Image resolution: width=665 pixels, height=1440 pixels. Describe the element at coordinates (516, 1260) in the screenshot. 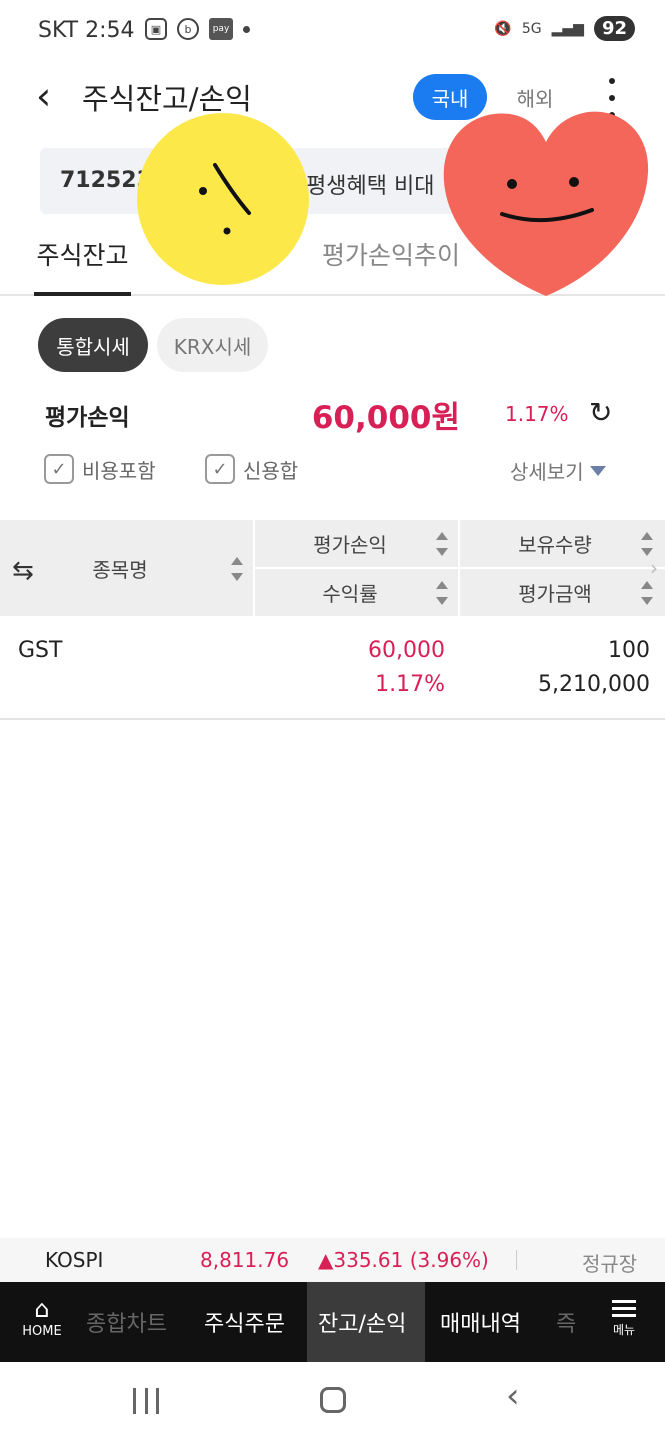

I see `ticker-divider` at that location.